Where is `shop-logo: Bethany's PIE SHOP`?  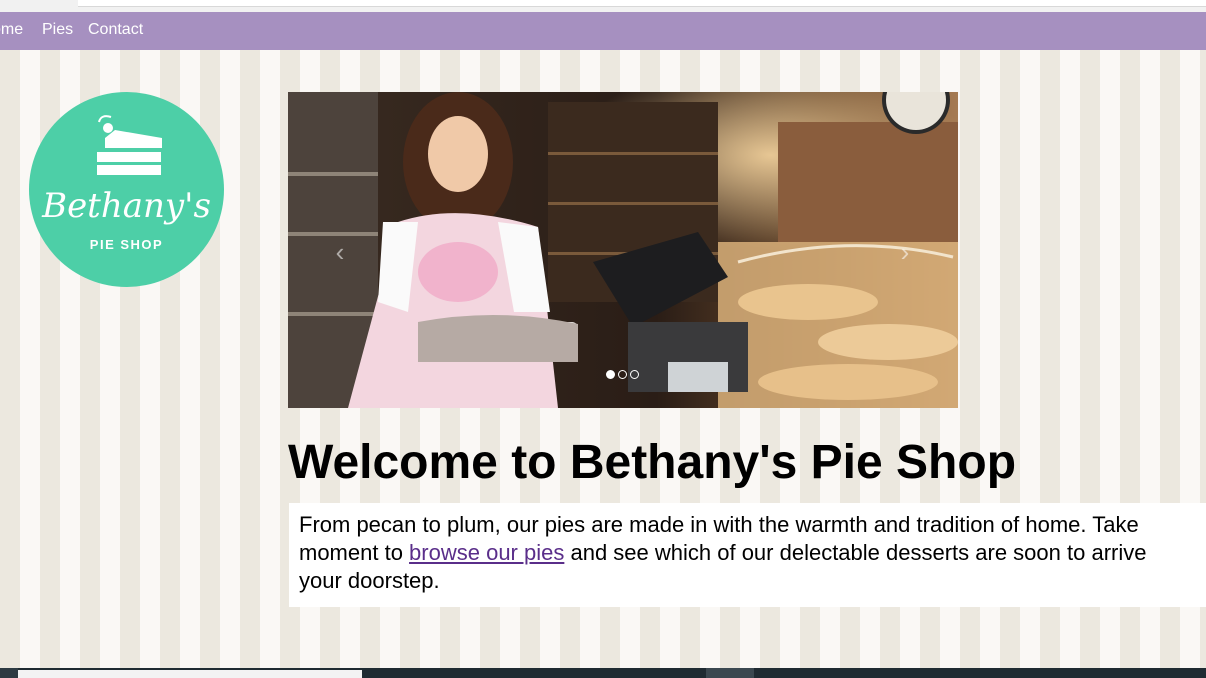
shop-logo: Bethany's PIE SHOP is located at coordinates (126, 189).